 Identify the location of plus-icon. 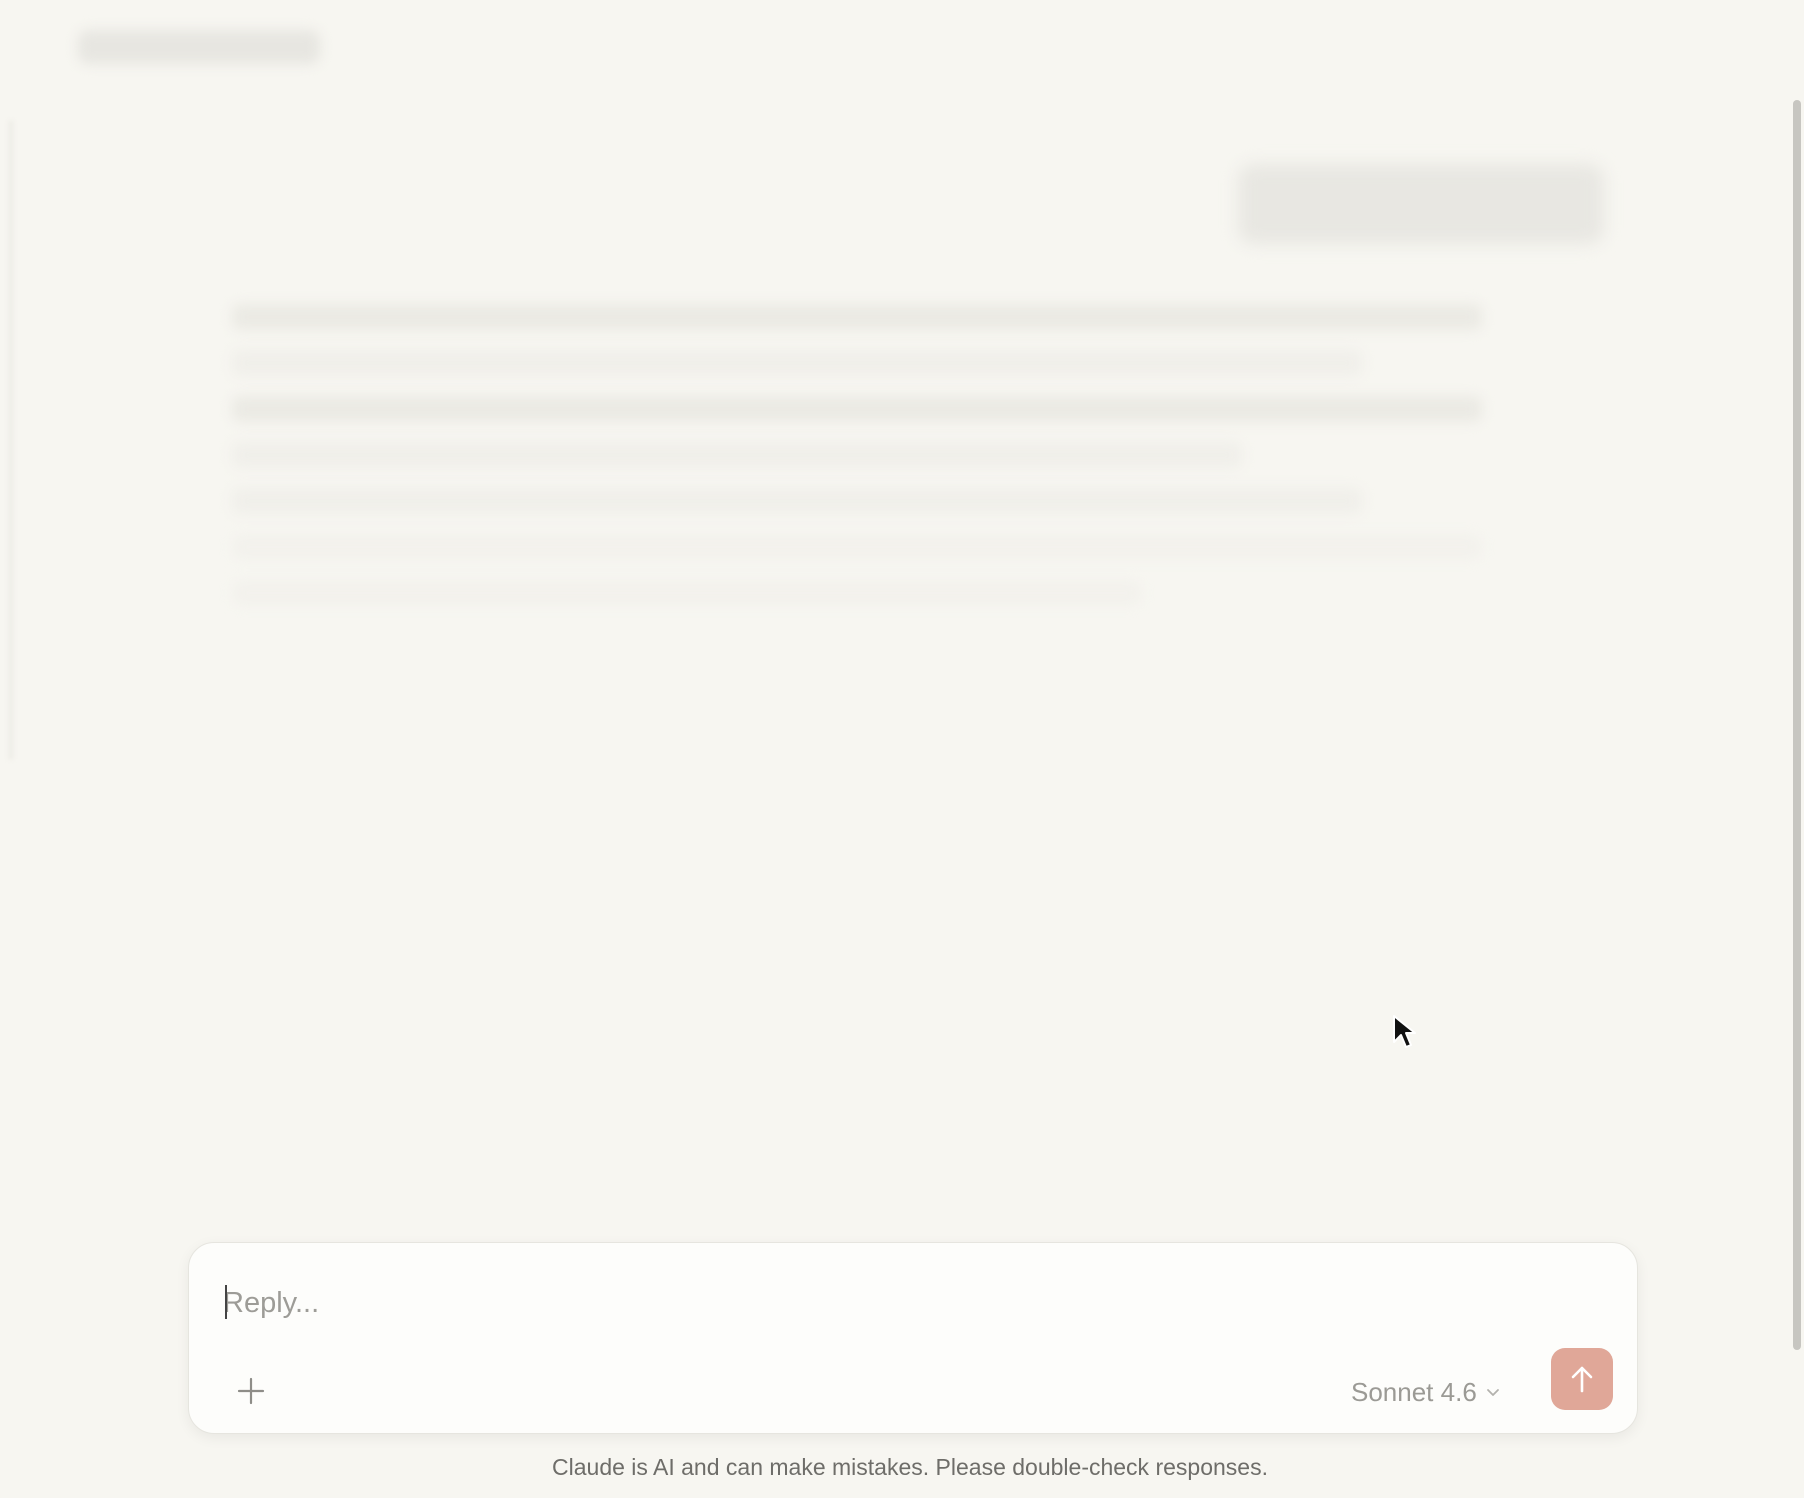
(251, 1391).